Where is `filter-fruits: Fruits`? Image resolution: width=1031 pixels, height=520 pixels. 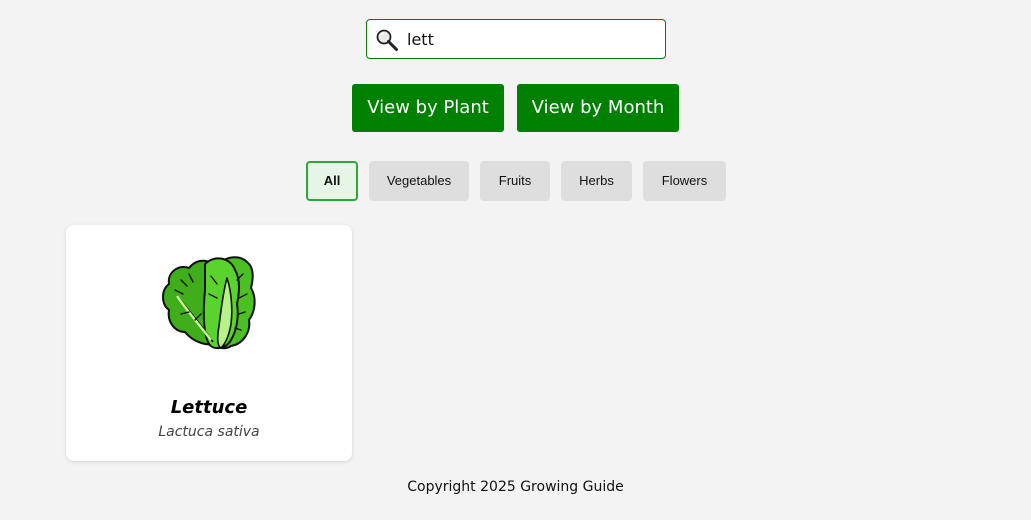 filter-fruits: Fruits is located at coordinates (515, 181).